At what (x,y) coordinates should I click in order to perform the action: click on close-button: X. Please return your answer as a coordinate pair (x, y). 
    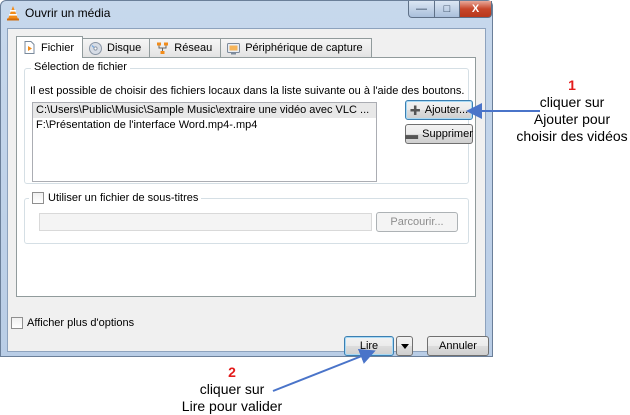
    Looking at the image, I should click on (475, 9).